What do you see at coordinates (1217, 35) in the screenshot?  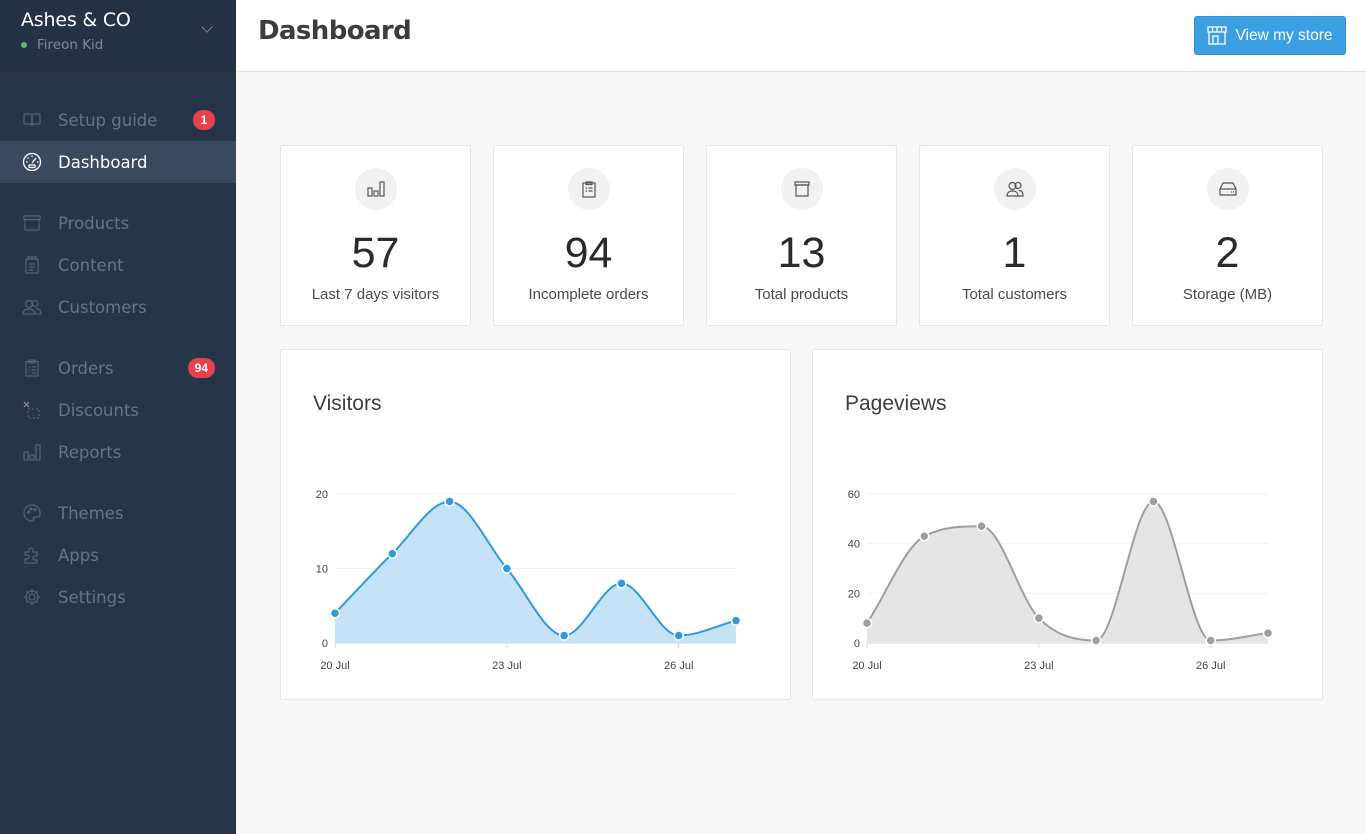 I see `storefront-icon` at bounding box center [1217, 35].